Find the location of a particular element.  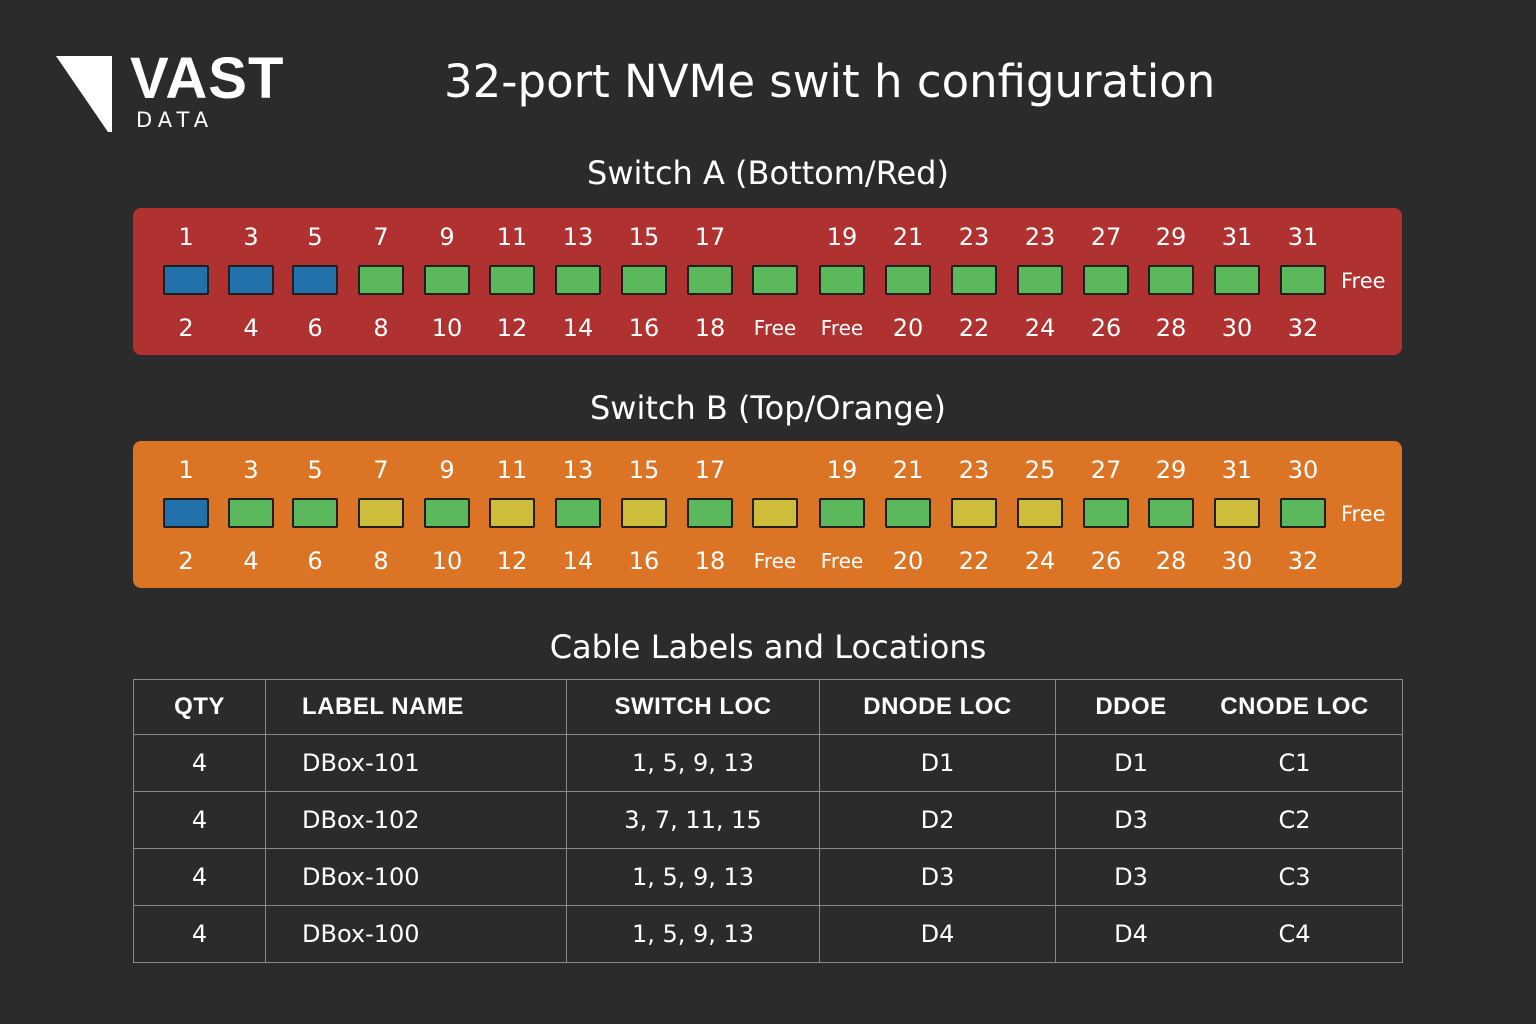

port-label-bottom: 18 is located at coordinates (710, 328).